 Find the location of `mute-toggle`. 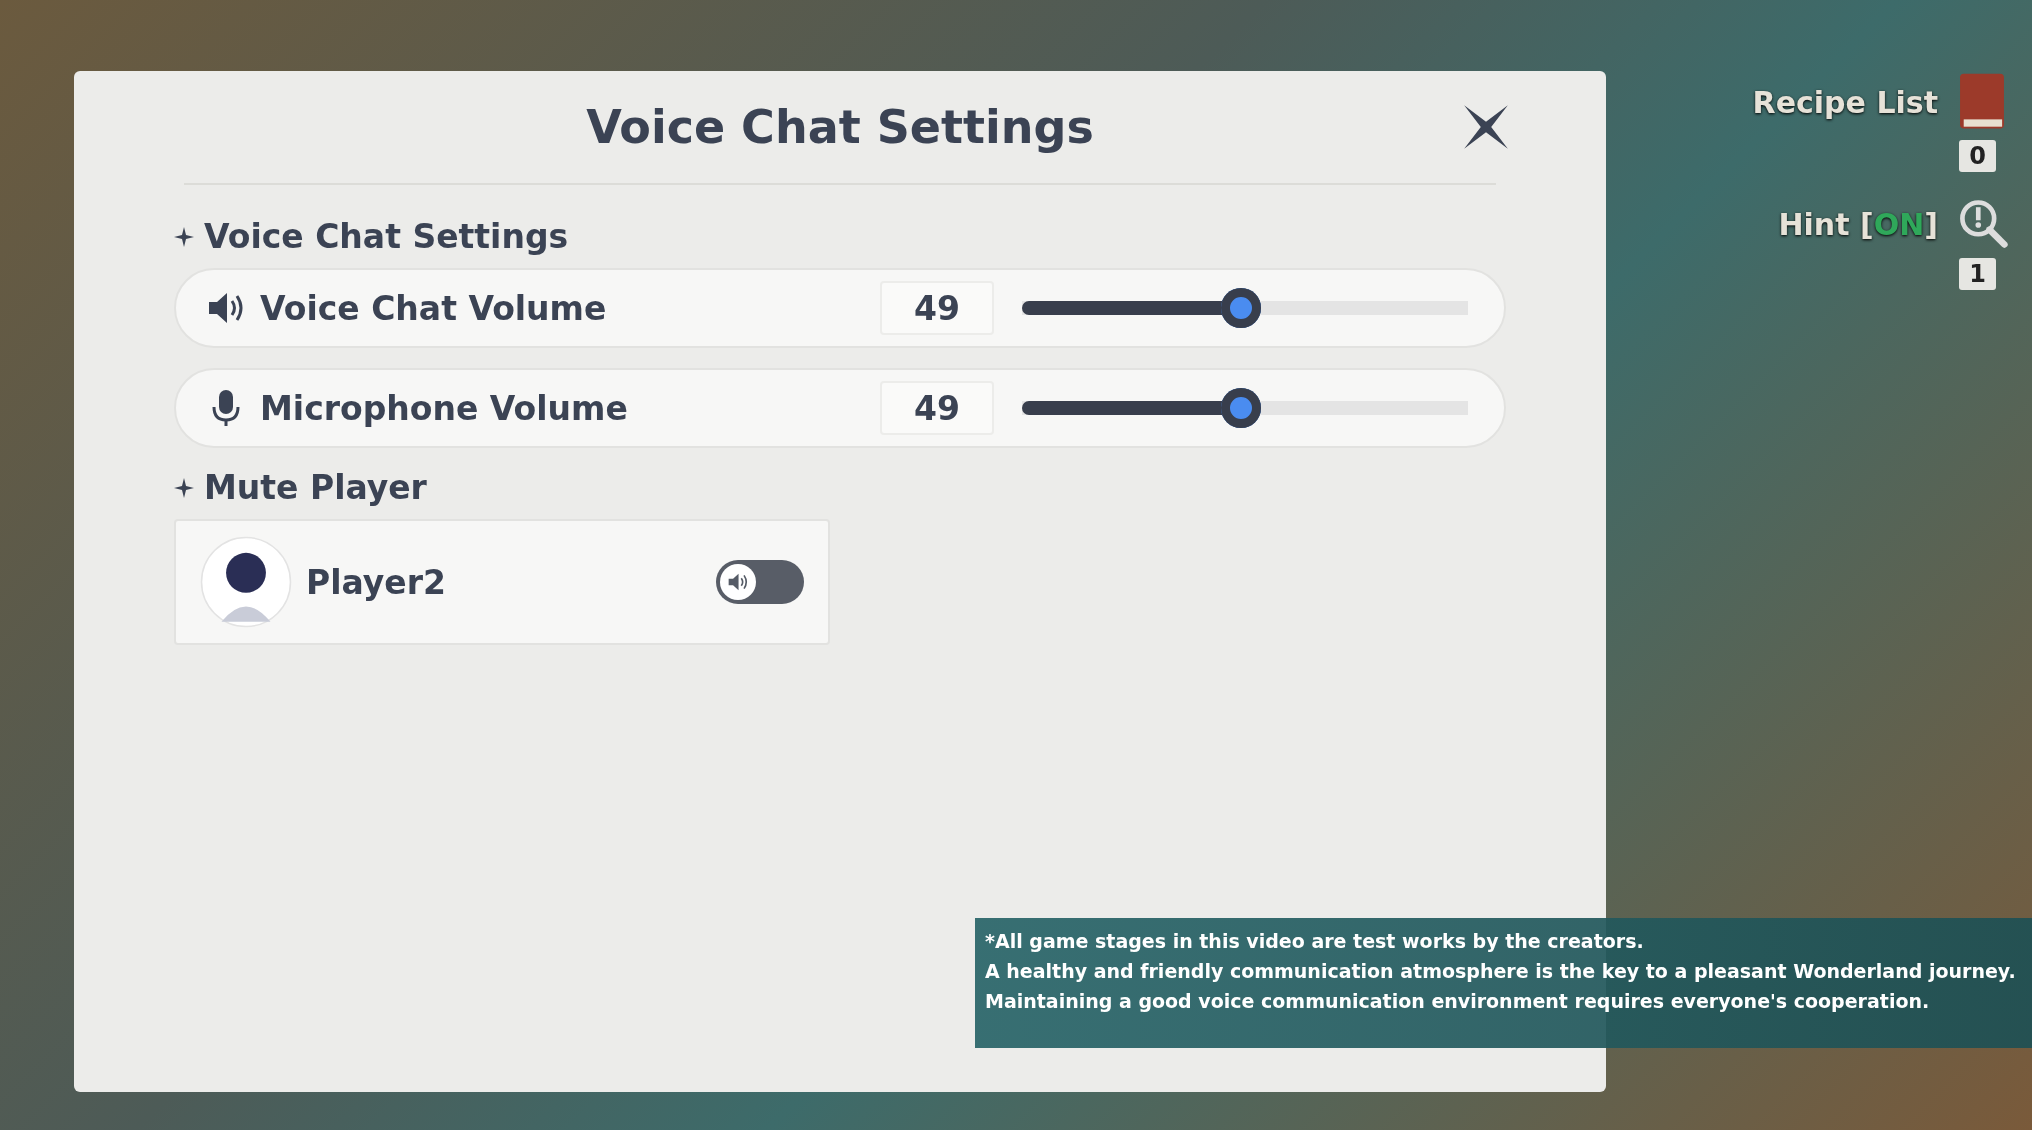

mute-toggle is located at coordinates (760, 582).